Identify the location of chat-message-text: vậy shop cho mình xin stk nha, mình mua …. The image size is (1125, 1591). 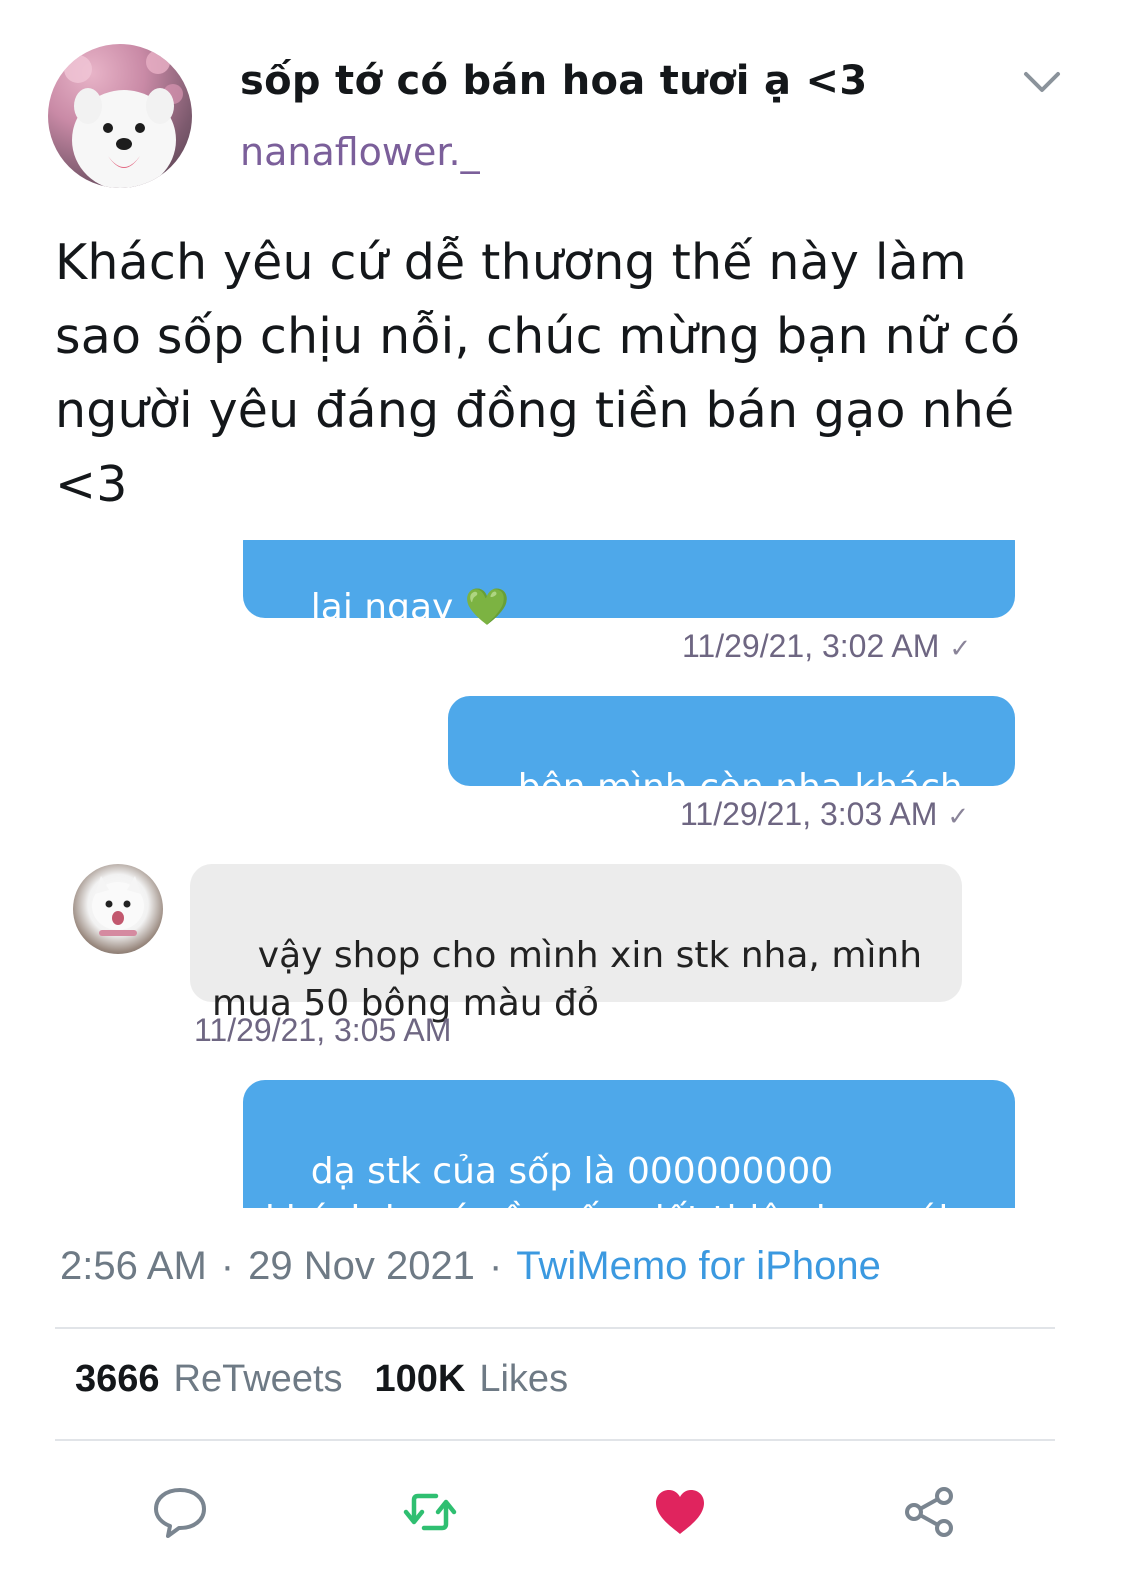
(567, 979).